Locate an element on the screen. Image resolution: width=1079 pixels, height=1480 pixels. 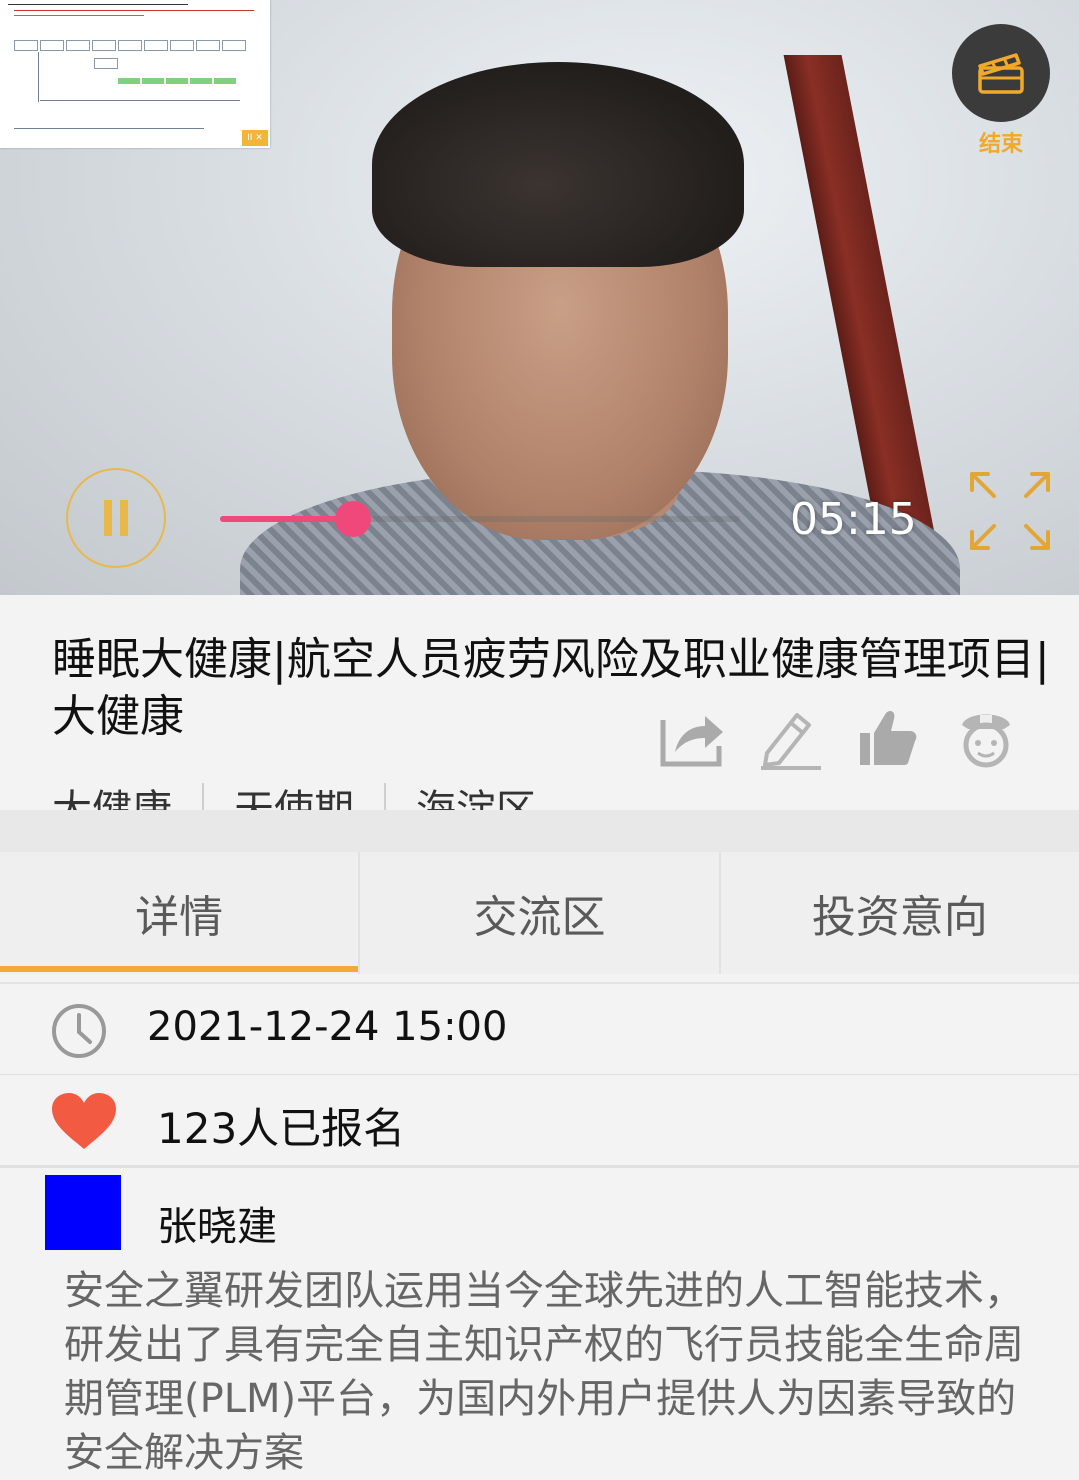
pause-button is located at coordinates (116, 518).